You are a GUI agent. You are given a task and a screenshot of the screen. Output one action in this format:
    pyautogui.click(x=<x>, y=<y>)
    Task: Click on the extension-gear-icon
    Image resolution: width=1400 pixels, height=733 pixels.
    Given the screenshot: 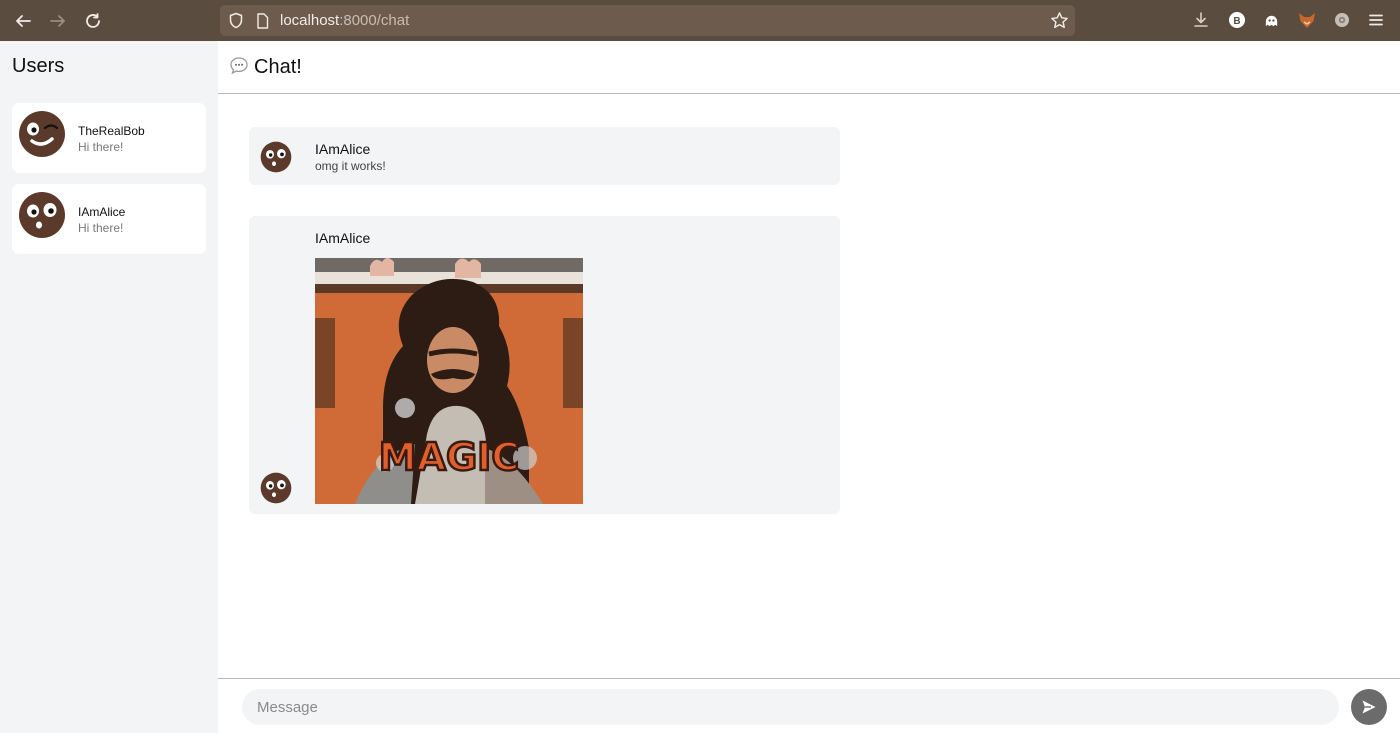 What is the action you would take?
    pyautogui.click(x=1342, y=20)
    